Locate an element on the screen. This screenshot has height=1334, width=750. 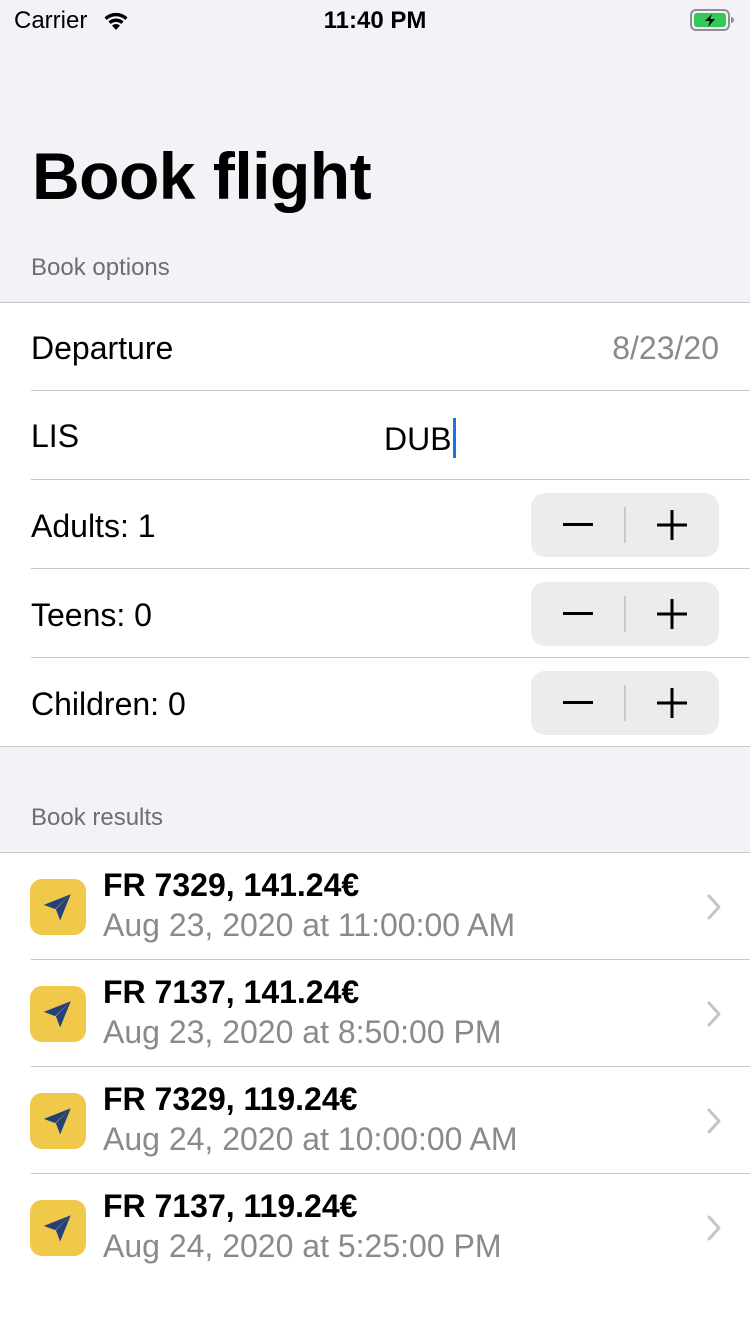
adults-label: Adults: 1 is located at coordinates (93, 526).